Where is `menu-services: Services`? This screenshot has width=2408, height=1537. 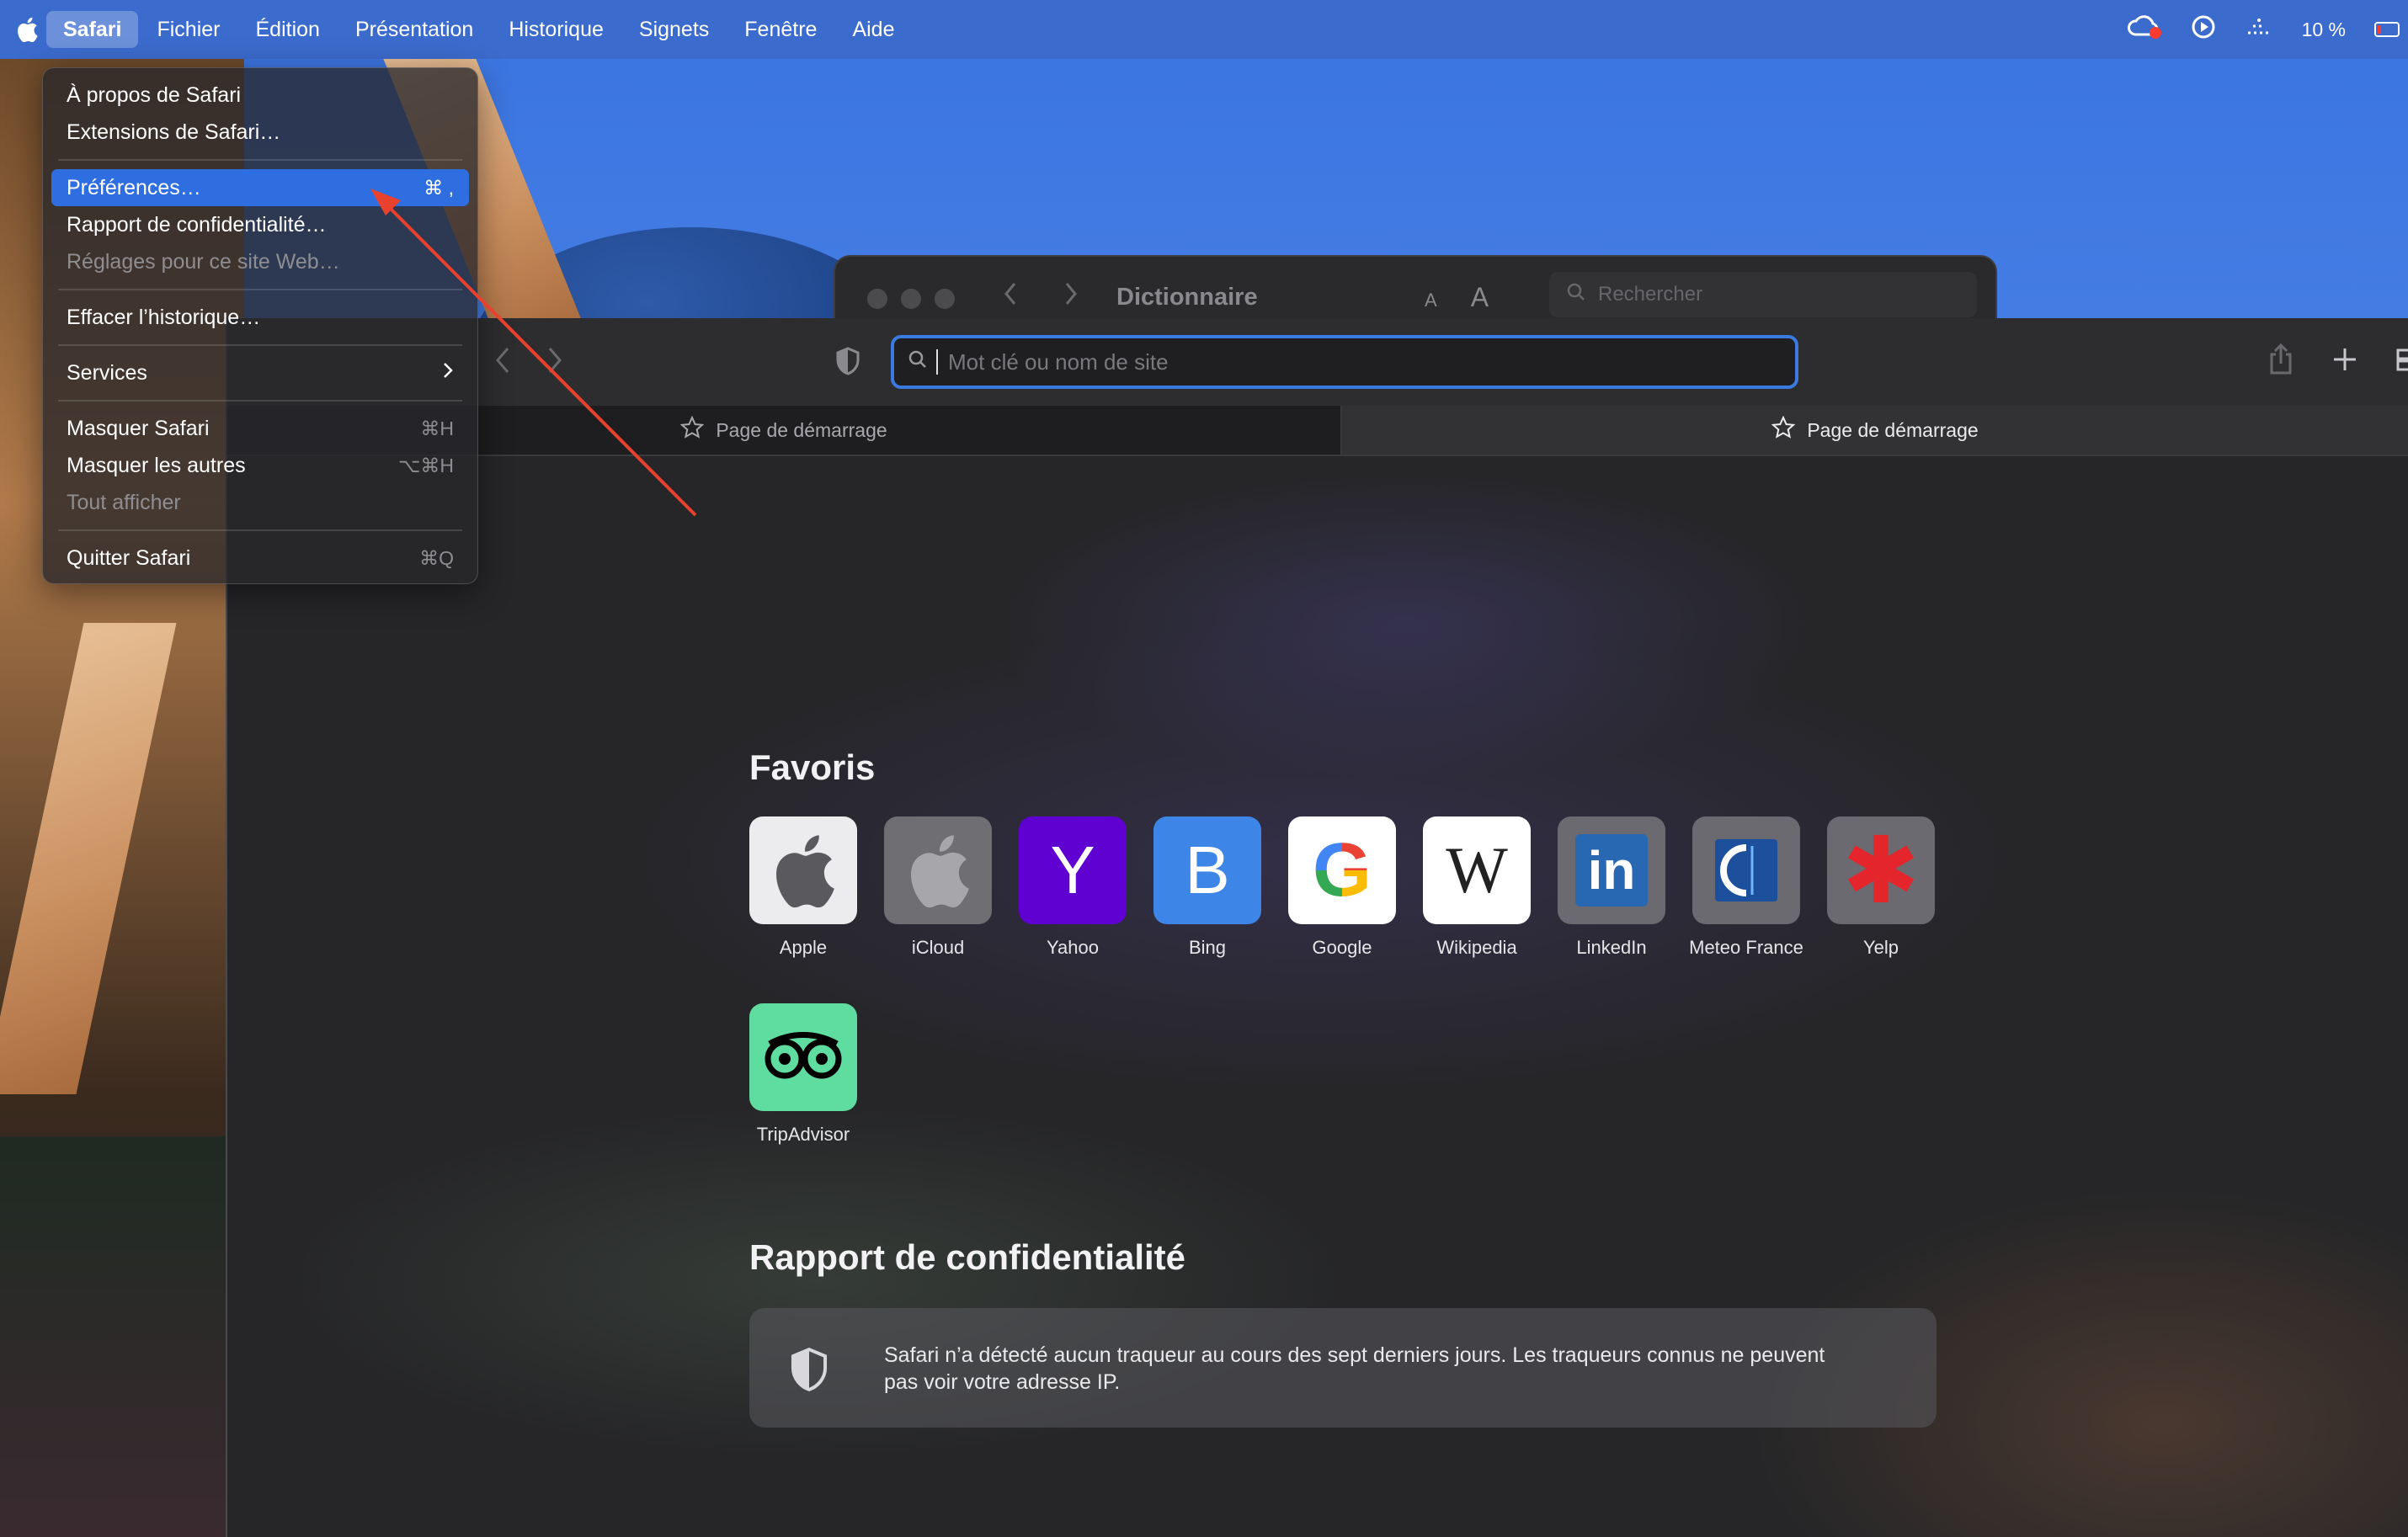 menu-services: Services is located at coordinates (260, 372).